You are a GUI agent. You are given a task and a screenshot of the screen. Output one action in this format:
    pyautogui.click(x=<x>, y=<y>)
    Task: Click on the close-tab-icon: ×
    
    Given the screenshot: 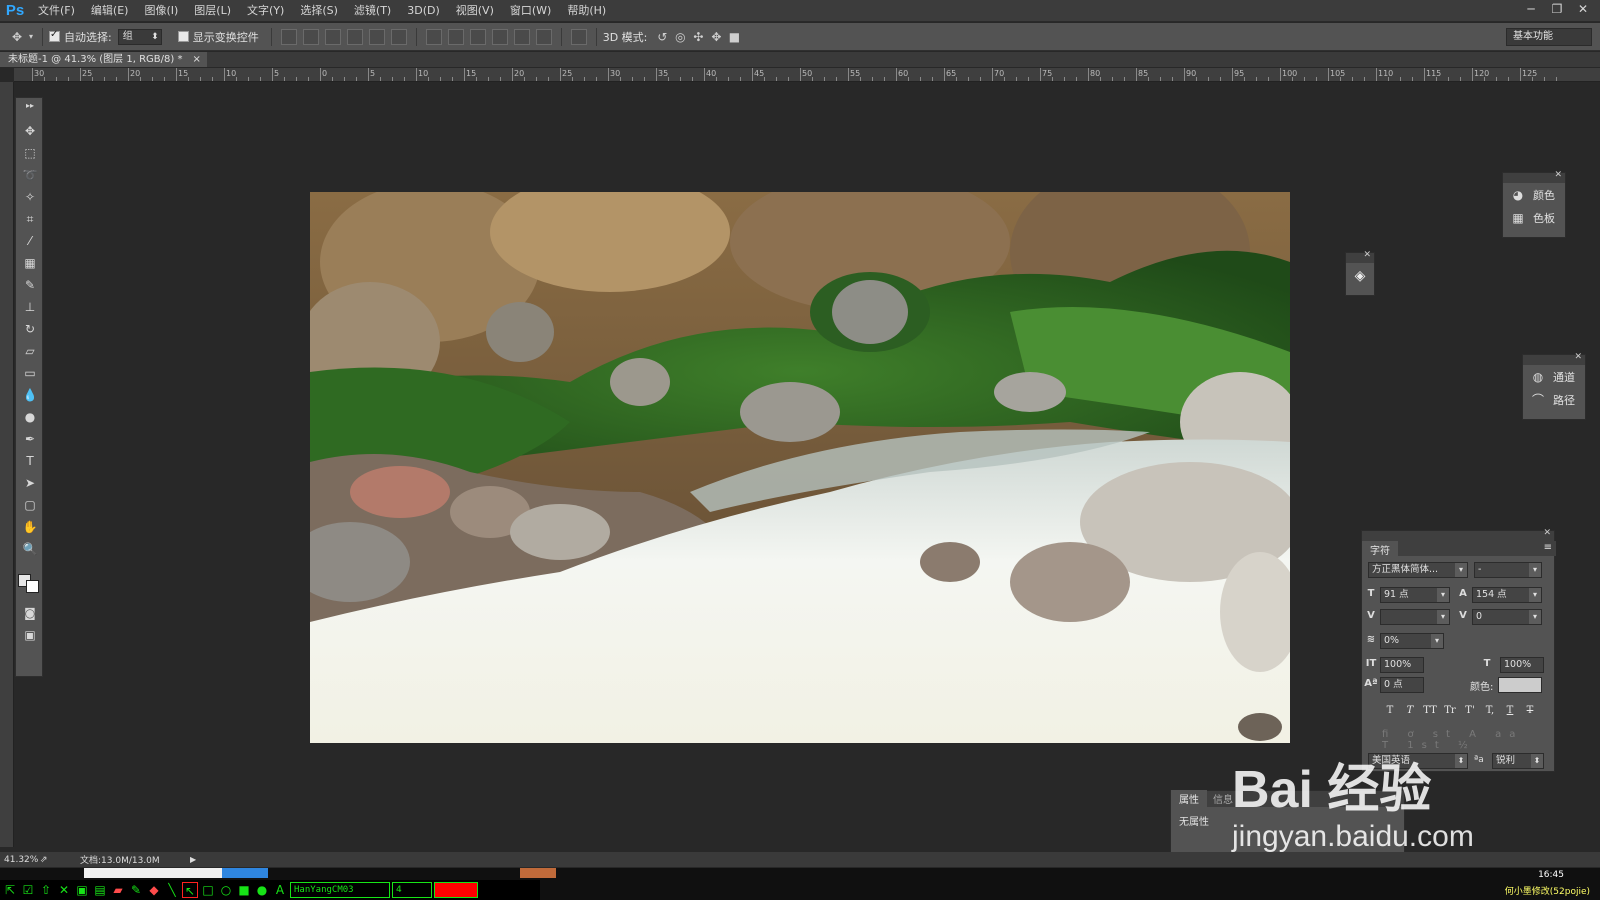 What is the action you would take?
    pyautogui.click(x=196, y=59)
    